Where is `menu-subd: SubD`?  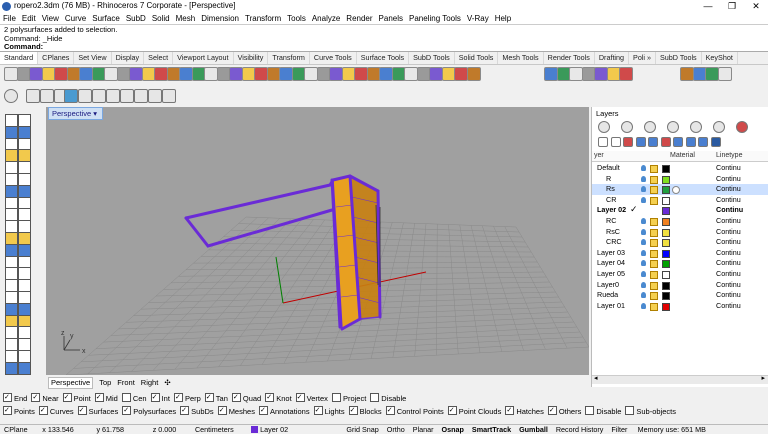 menu-subd: SubD is located at coordinates (136, 18).